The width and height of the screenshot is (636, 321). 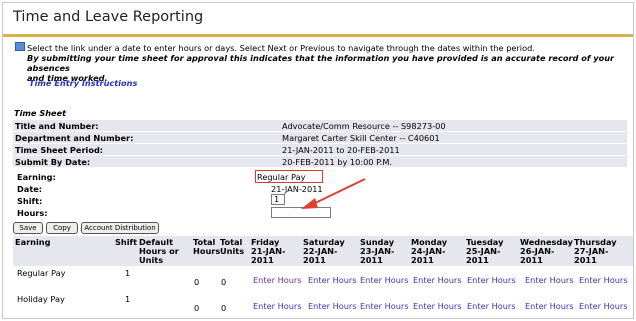 What do you see at coordinates (59, 150) in the screenshot?
I see `row-label: Time Sheet Period:` at bounding box center [59, 150].